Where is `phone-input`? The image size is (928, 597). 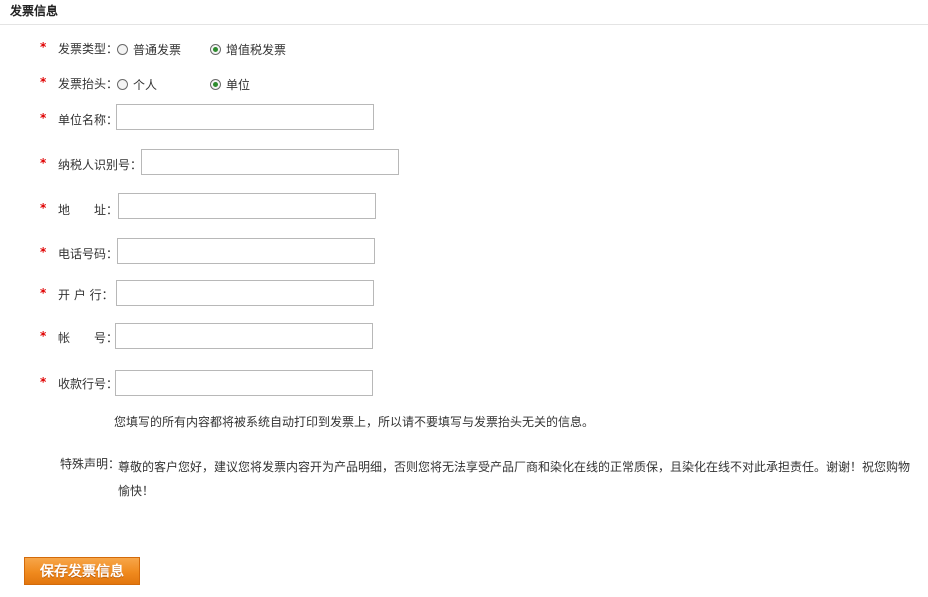
phone-input is located at coordinates (246, 251).